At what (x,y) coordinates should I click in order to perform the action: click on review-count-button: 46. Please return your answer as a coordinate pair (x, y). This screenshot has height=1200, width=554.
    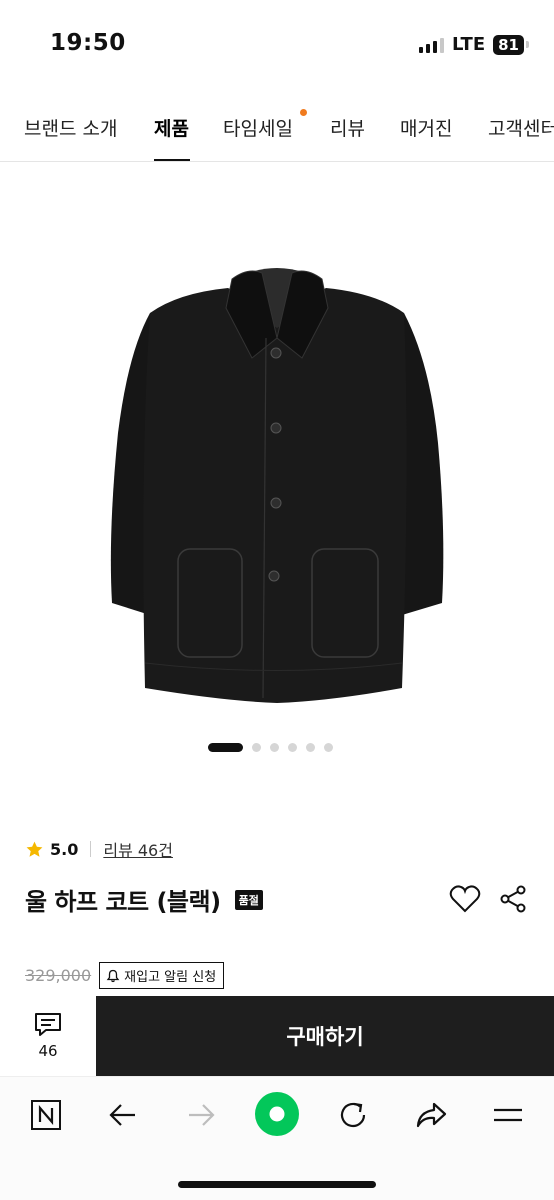
    Looking at the image, I should click on (48, 1036).